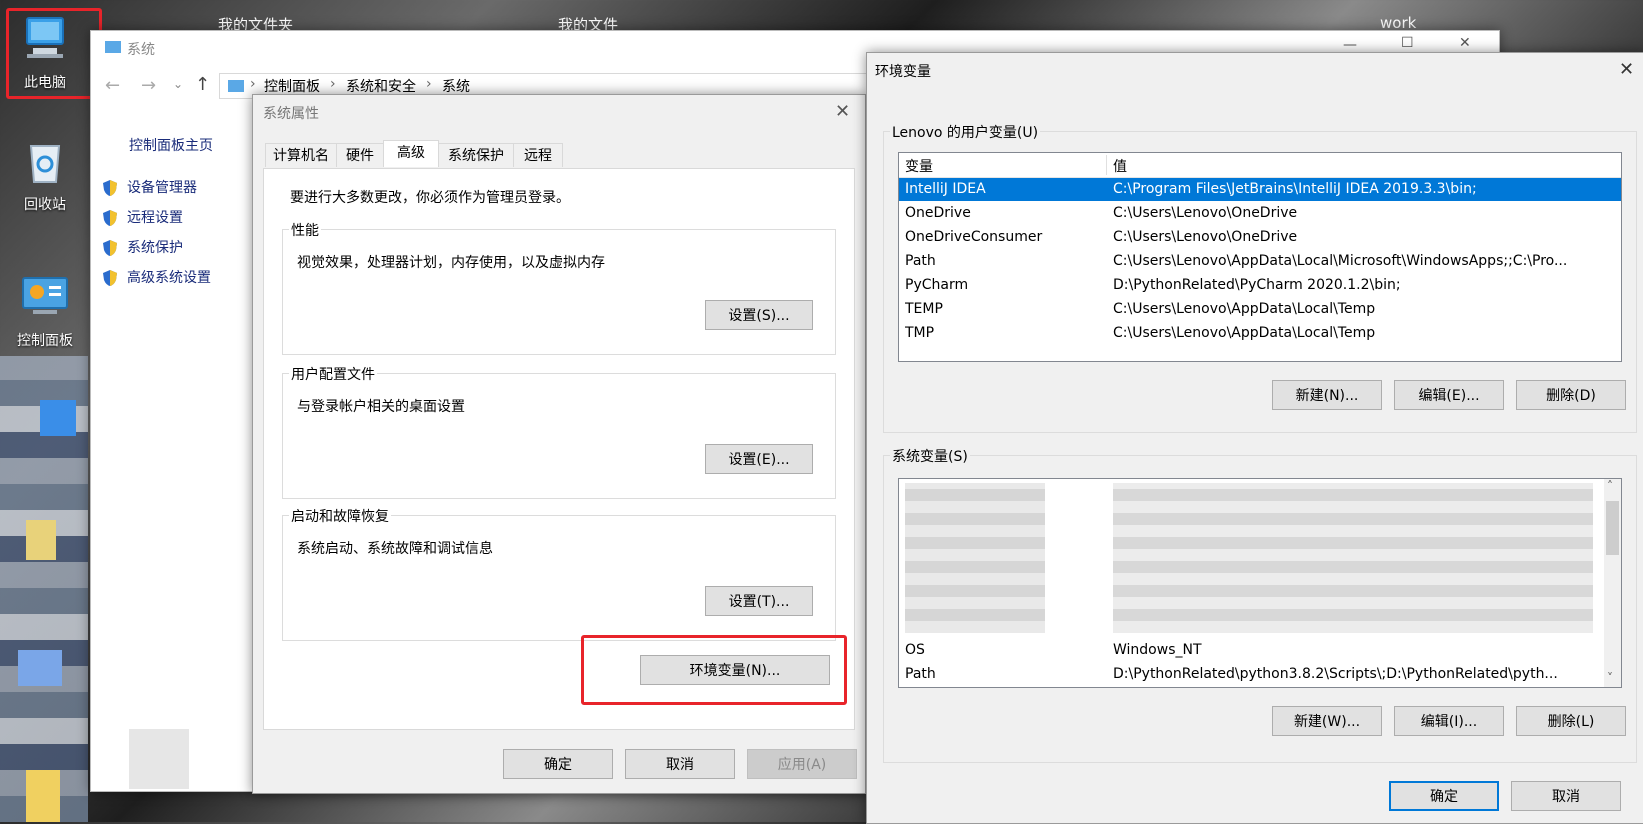 The height and width of the screenshot is (824, 1643). I want to click on desktop-icon-control-panel: 控制面板, so click(45, 310).